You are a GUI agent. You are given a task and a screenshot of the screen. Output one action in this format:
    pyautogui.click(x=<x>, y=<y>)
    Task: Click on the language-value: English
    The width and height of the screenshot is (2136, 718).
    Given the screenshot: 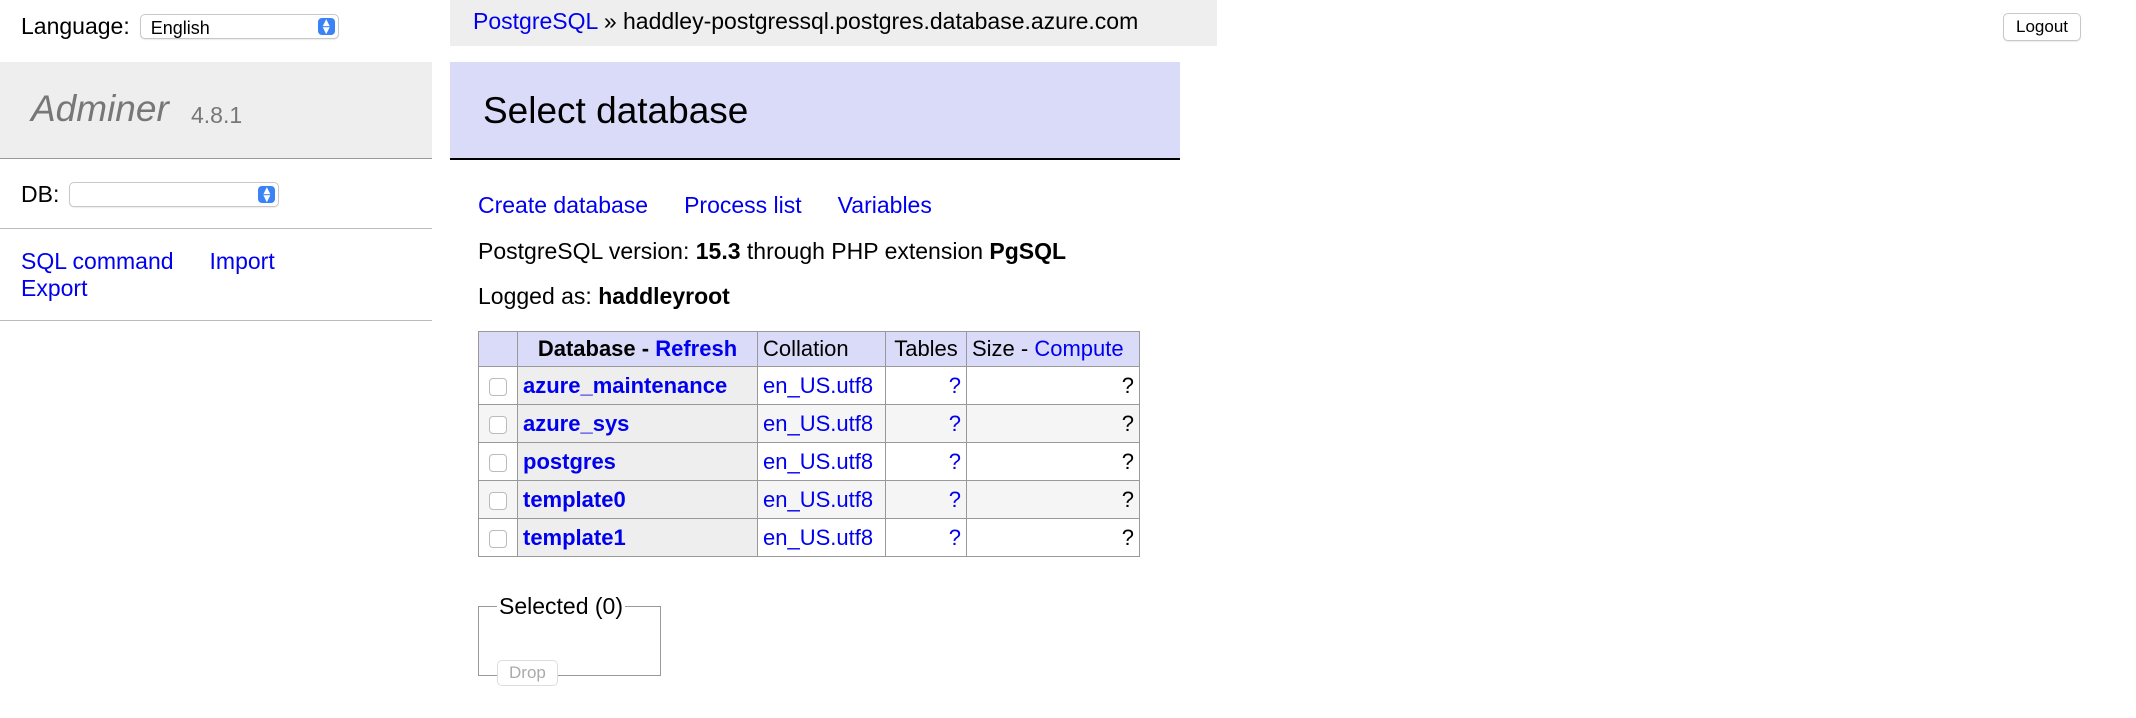 What is the action you would take?
    pyautogui.click(x=180, y=28)
    